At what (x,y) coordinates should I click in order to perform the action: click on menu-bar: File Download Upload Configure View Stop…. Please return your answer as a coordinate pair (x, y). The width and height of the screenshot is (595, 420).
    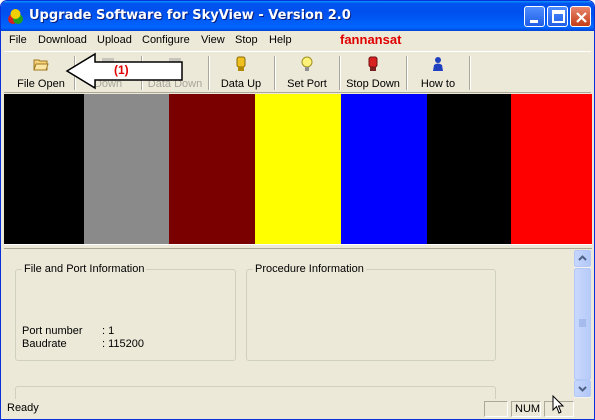
    Looking at the image, I should click on (297, 40).